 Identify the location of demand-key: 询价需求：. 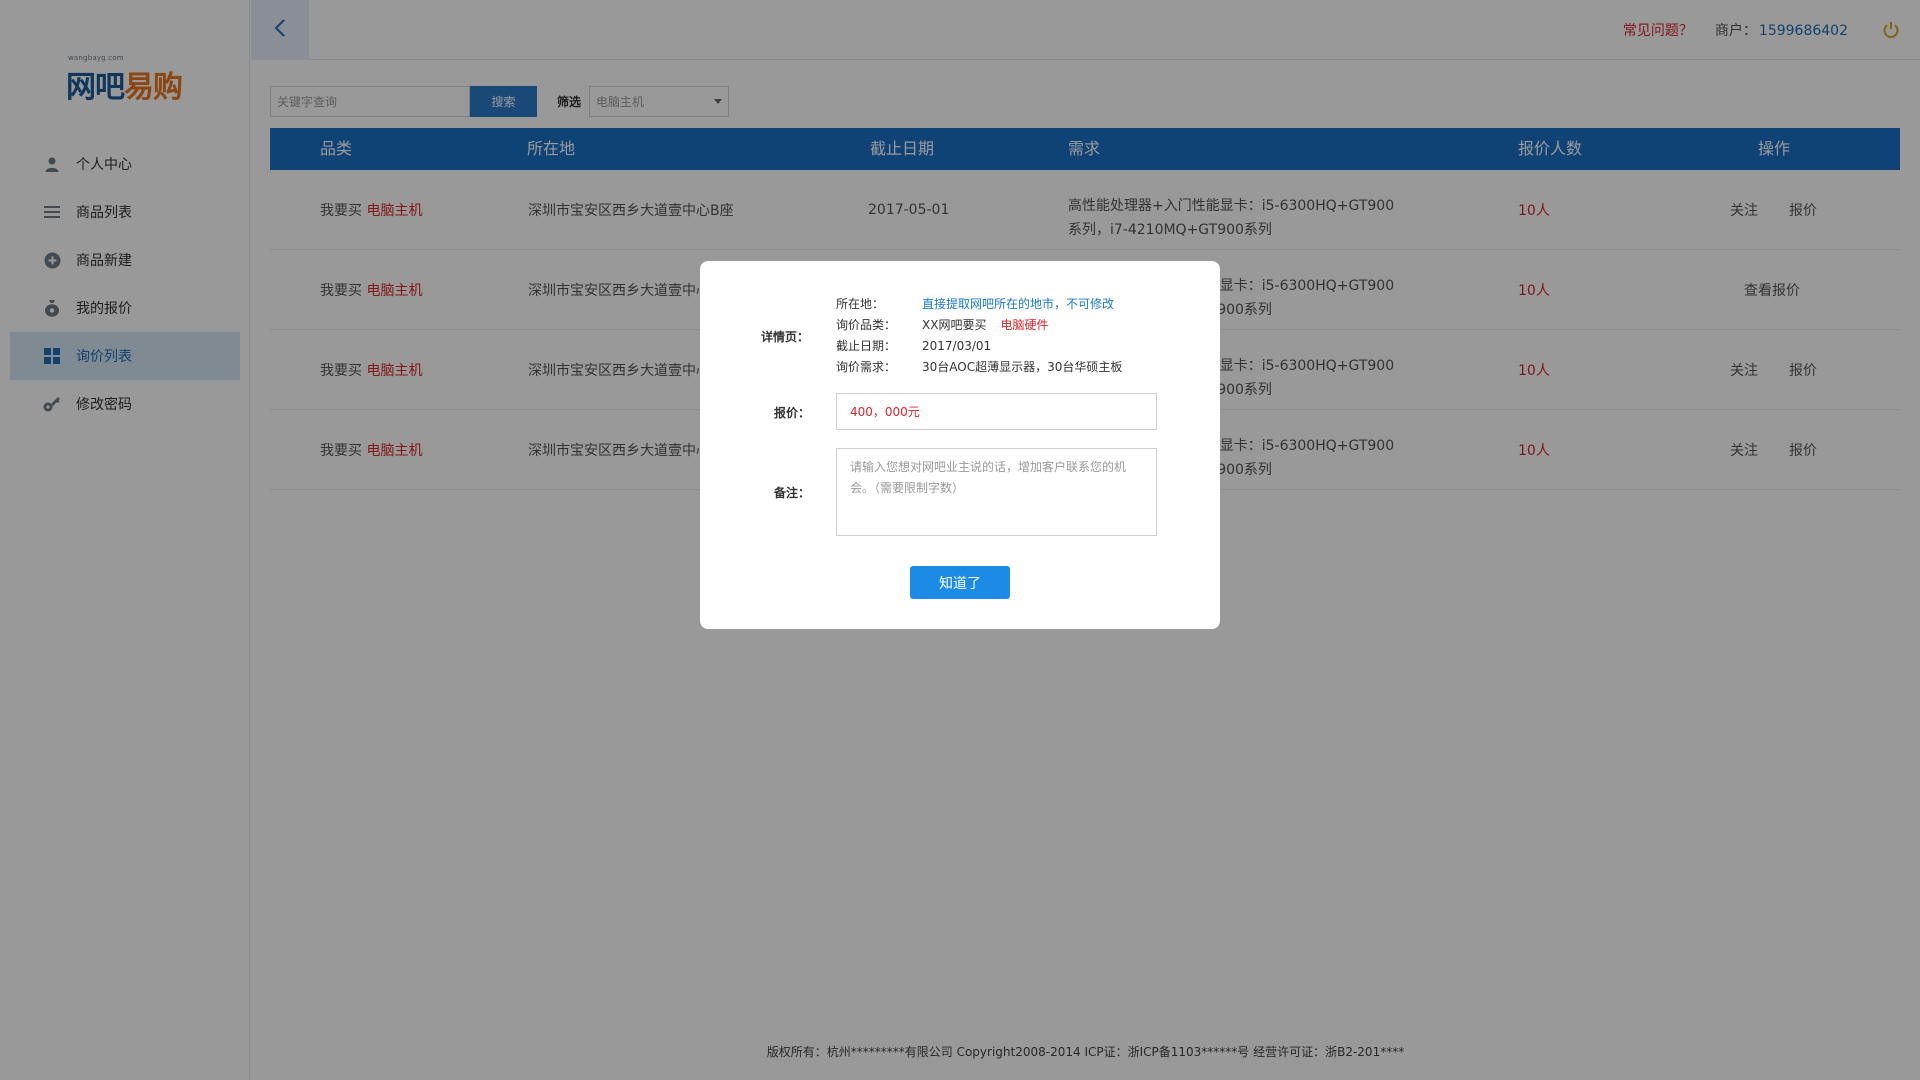
(866, 367).